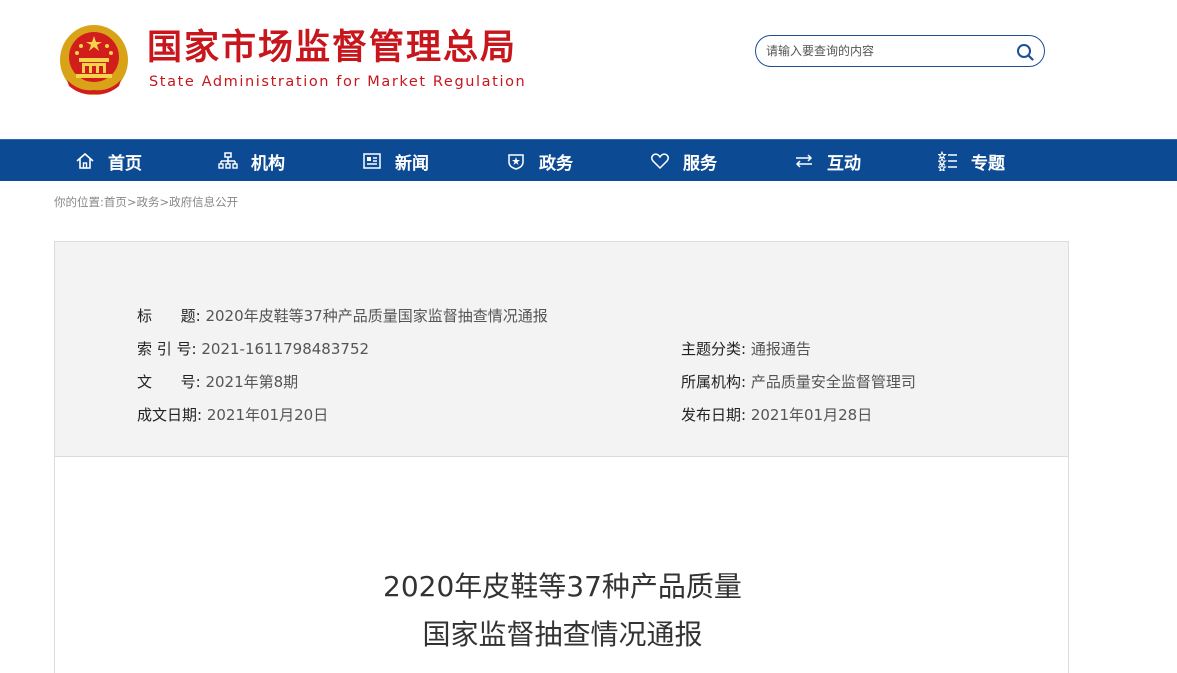  Describe the element at coordinates (588, 160) in the screenshot. I see `main-nav: 首页 机构 新闻 政务 服务 互动 专题` at that location.